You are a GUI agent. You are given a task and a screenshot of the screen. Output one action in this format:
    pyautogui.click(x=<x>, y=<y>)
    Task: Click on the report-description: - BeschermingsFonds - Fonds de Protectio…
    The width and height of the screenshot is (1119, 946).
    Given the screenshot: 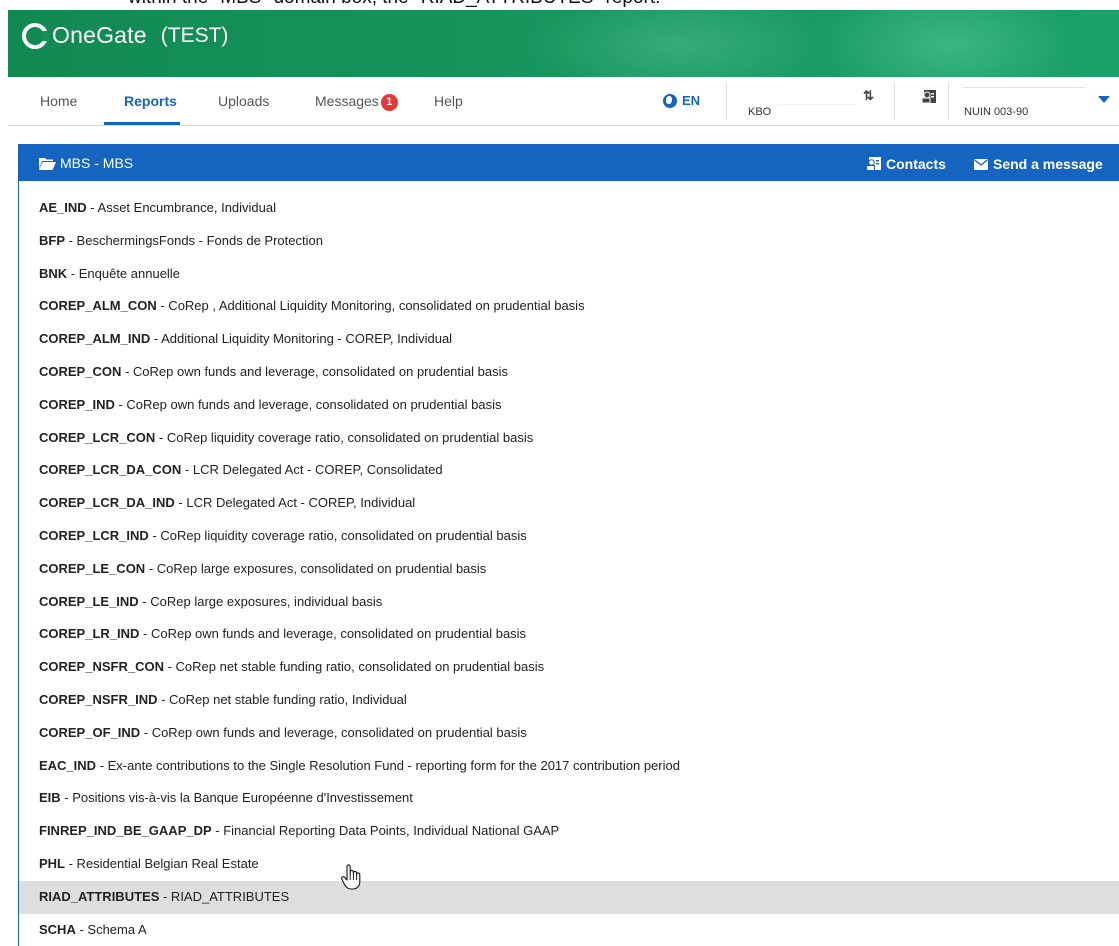 What is the action you would take?
    pyautogui.click(x=194, y=240)
    